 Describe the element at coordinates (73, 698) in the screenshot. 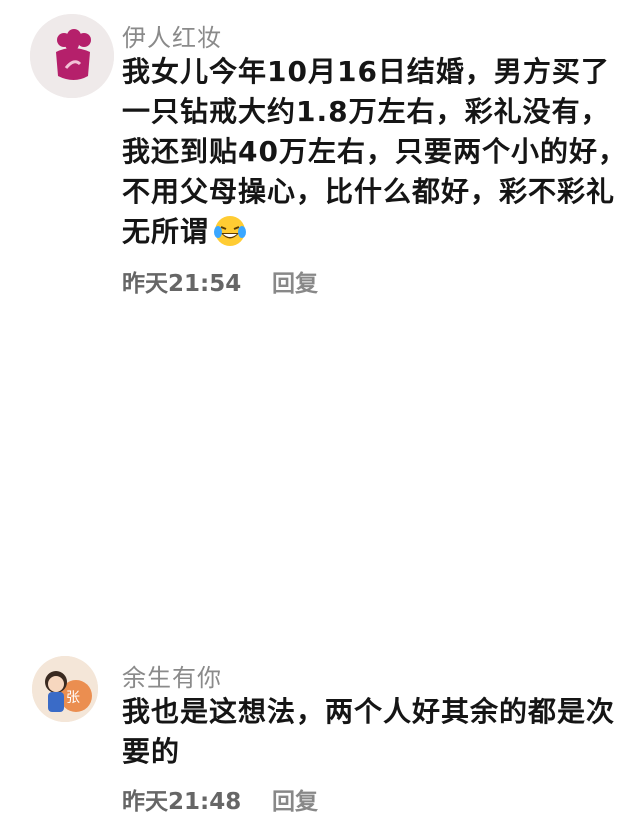

I see `svg-text: 张` at that location.